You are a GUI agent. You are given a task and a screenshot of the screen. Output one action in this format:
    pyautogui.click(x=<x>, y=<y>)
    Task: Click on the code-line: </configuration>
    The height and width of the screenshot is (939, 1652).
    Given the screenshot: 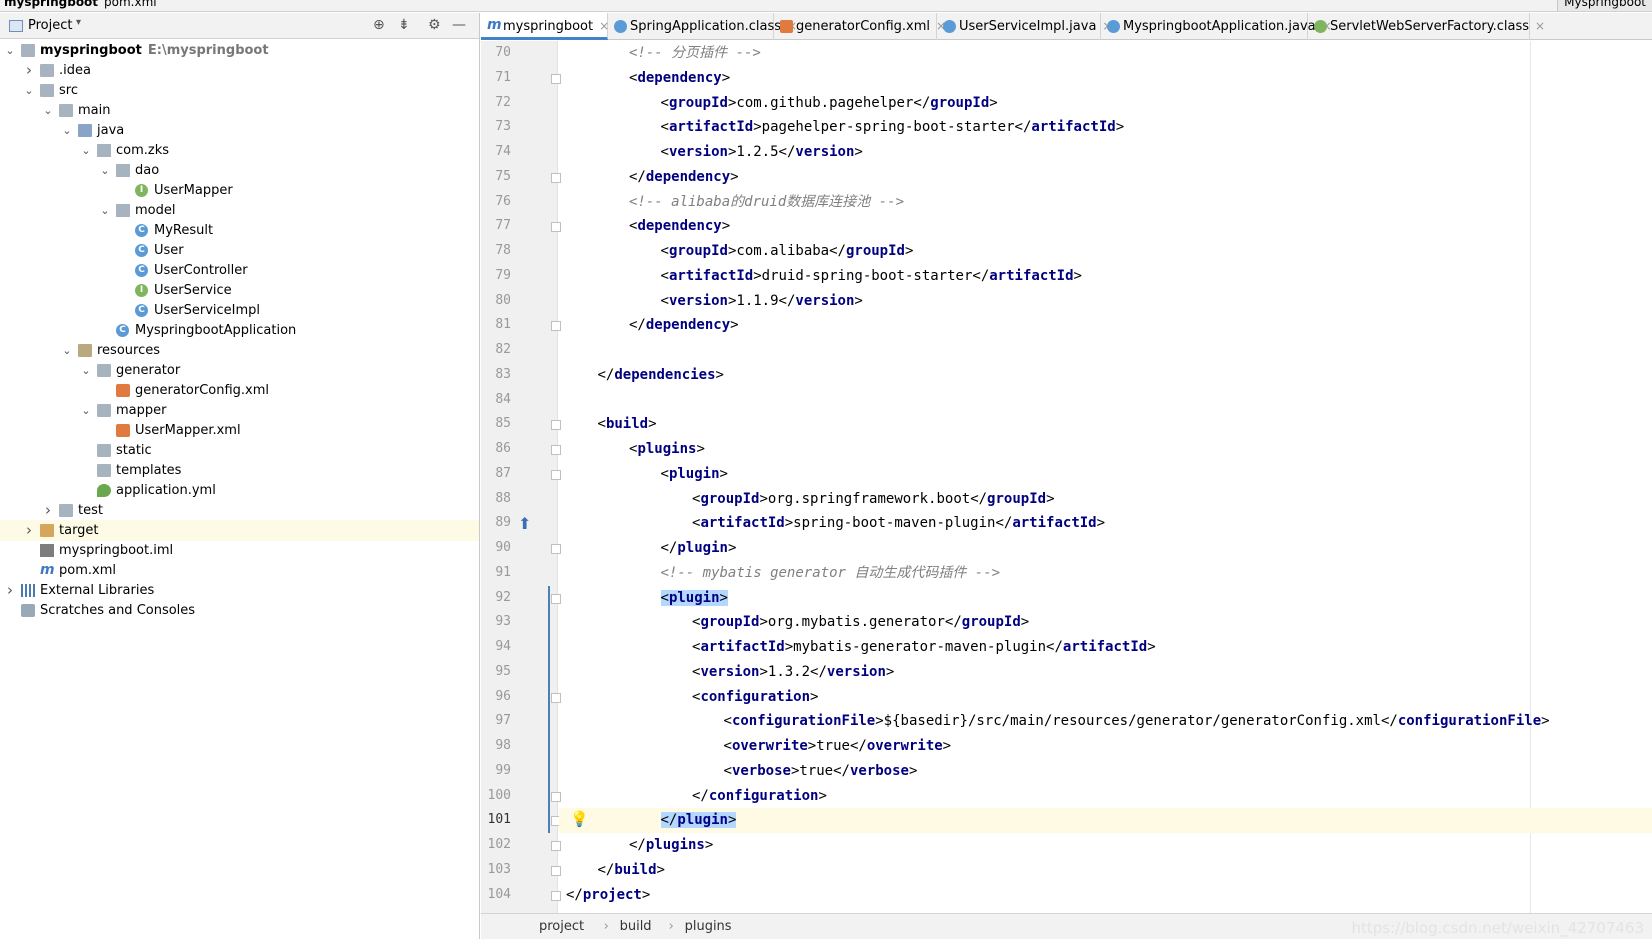 What is the action you would take?
    pyautogui.click(x=759, y=796)
    